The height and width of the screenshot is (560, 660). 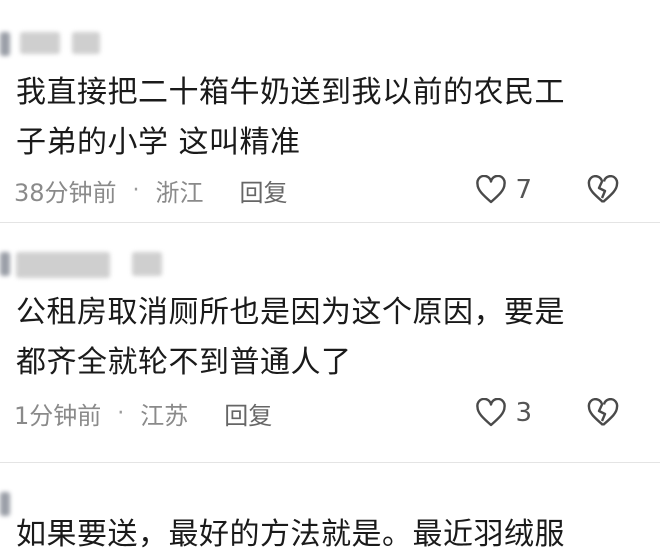 I want to click on comment-text-line: 公租房取消厕所也是因为这个原因，要是, so click(x=290, y=312).